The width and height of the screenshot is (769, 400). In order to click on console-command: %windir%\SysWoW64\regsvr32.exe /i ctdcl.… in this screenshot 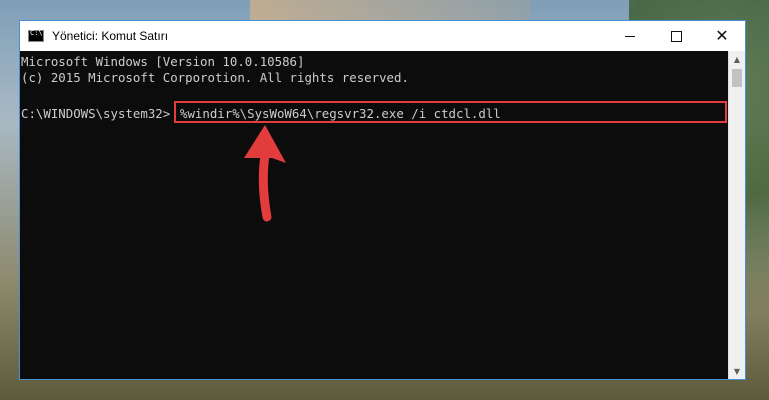, I will do `click(340, 114)`.